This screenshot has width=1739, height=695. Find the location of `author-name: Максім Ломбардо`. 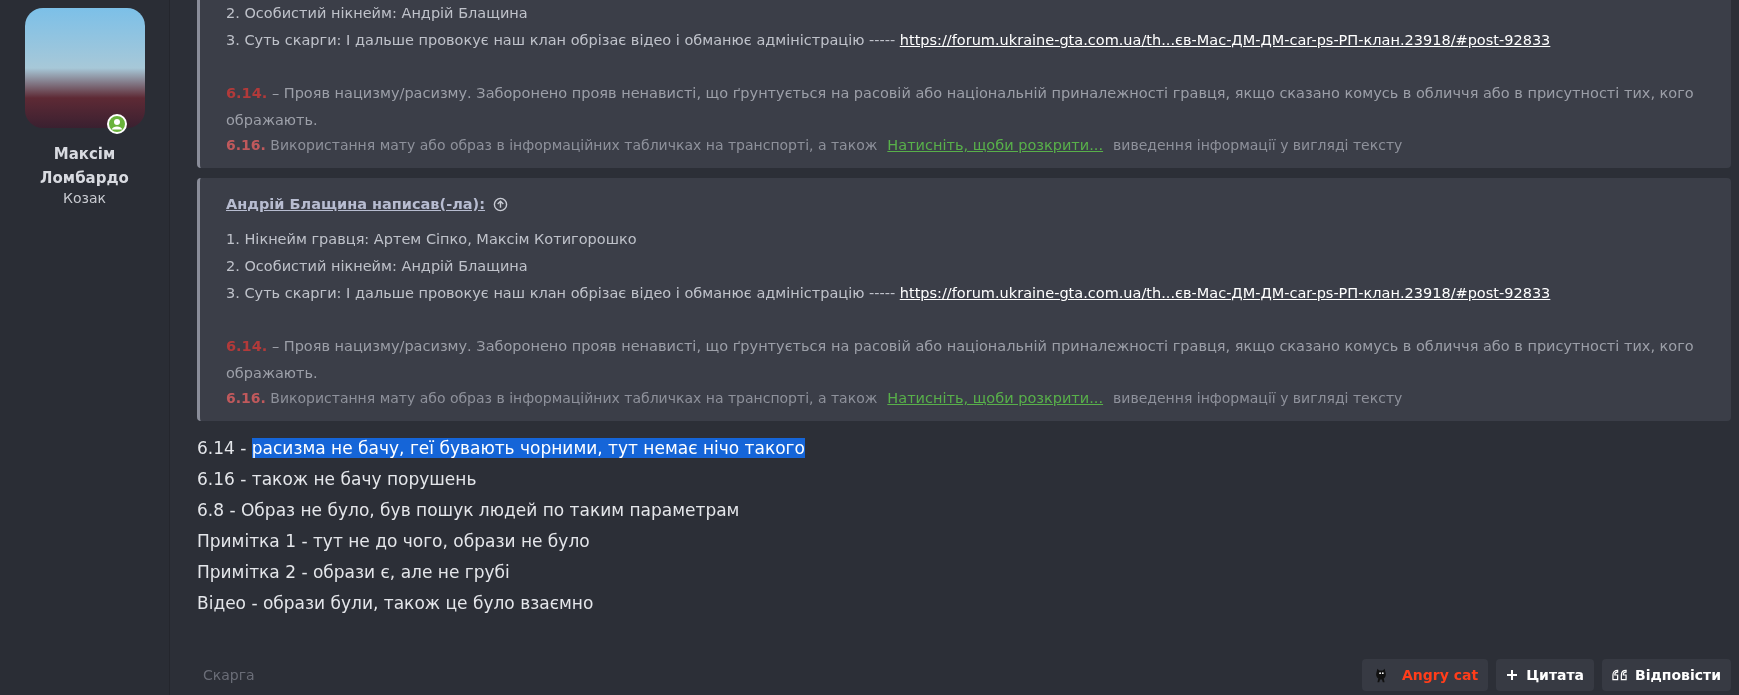

author-name: Максім Ломбардо is located at coordinates (84, 166).